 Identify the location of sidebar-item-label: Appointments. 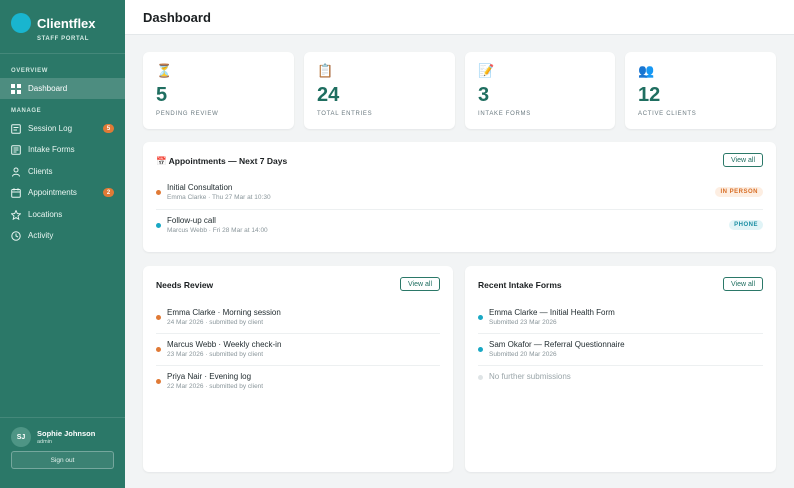
(52, 192).